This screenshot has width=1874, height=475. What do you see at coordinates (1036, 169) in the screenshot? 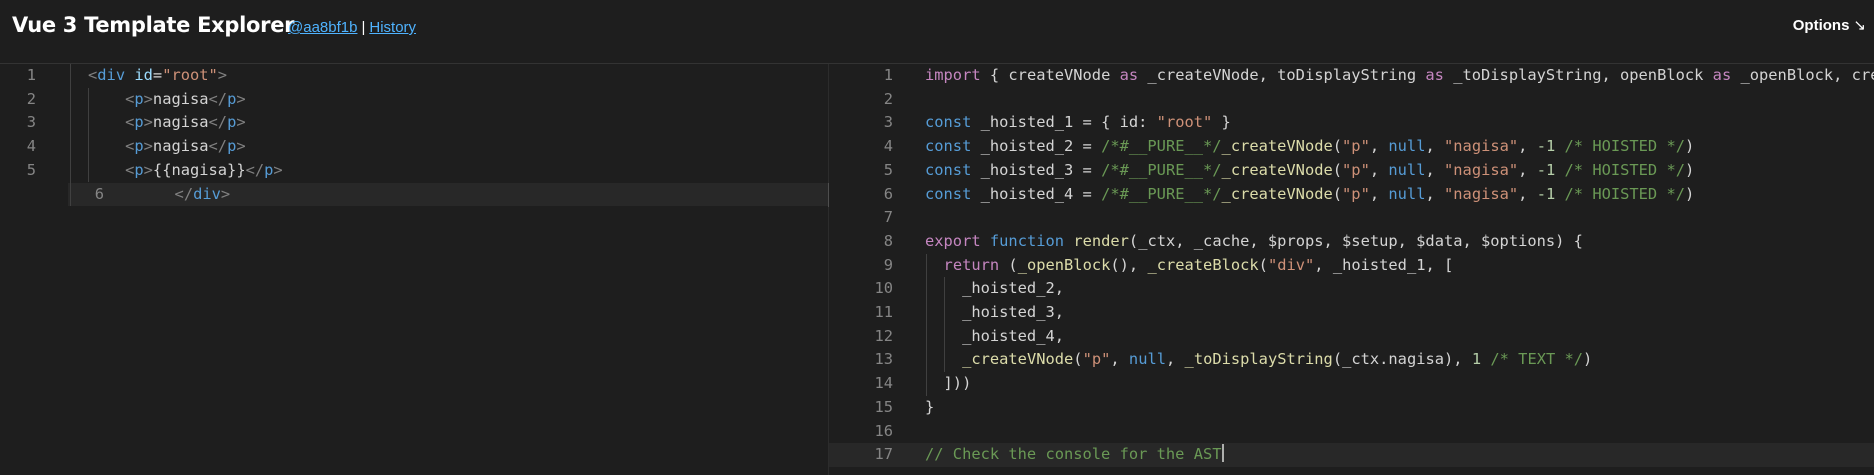
I see `code-token: _hoisted_3 =` at bounding box center [1036, 169].